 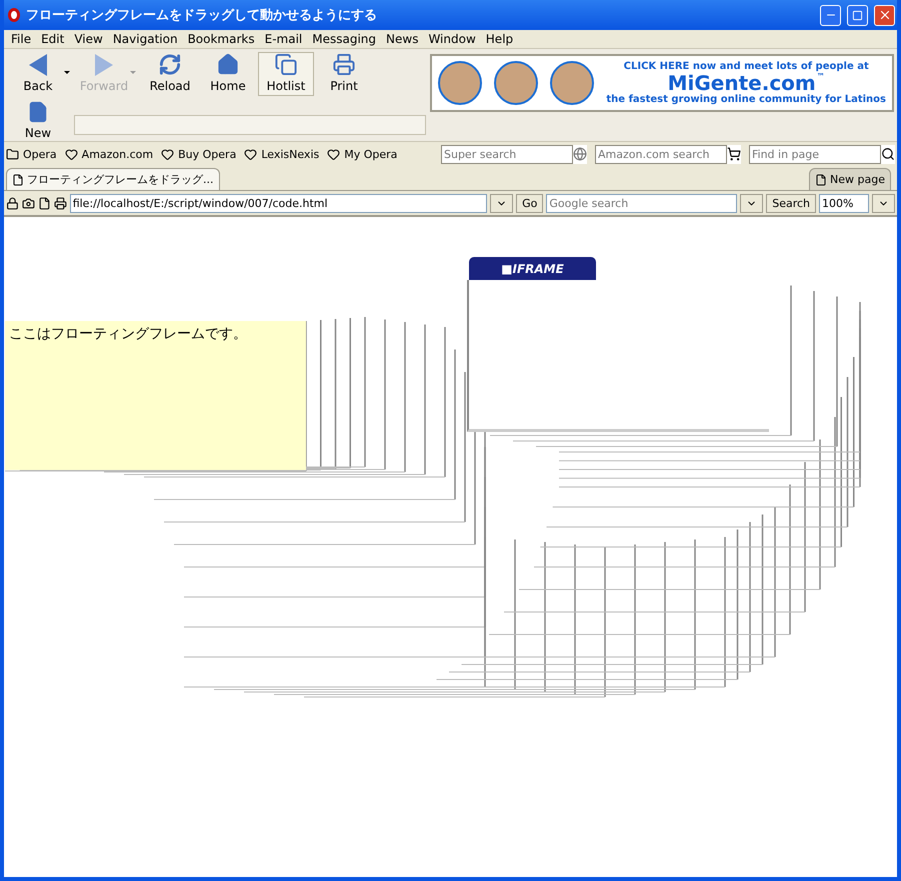 I want to click on toolbar-button: Home, so click(x=228, y=74).